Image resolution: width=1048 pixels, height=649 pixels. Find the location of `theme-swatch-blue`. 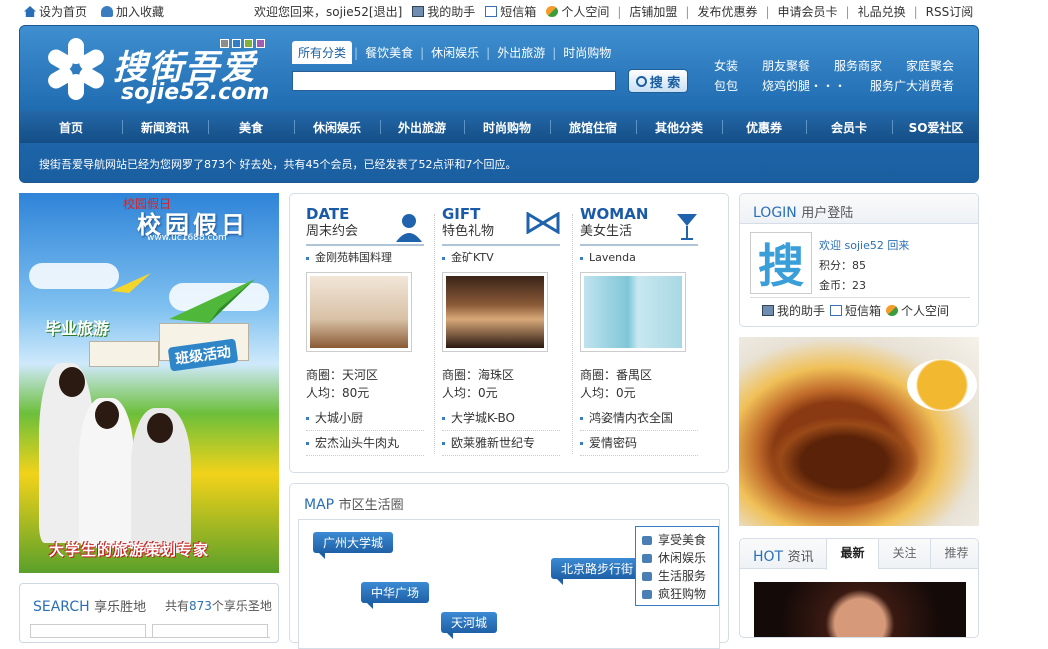

theme-swatch-blue is located at coordinates (236, 43).